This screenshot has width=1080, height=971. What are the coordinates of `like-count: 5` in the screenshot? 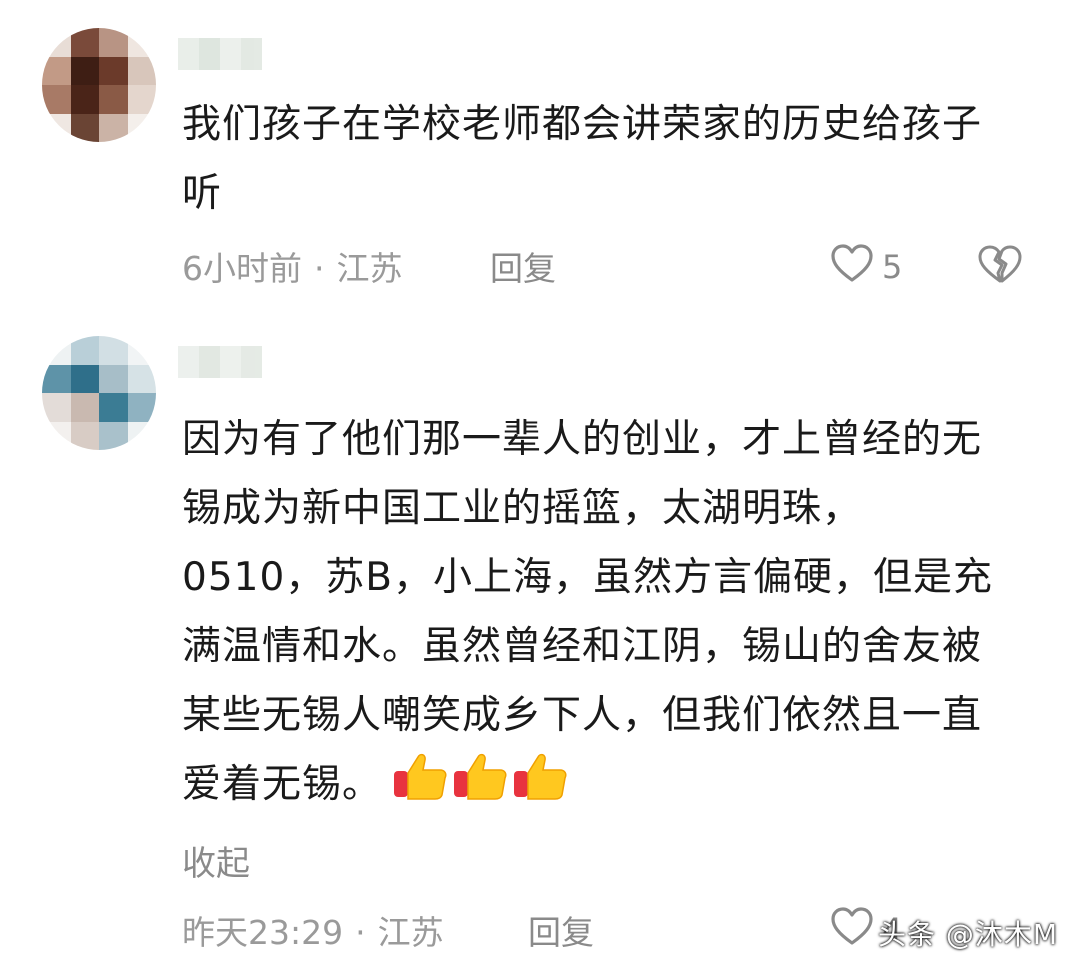 It's located at (892, 267).